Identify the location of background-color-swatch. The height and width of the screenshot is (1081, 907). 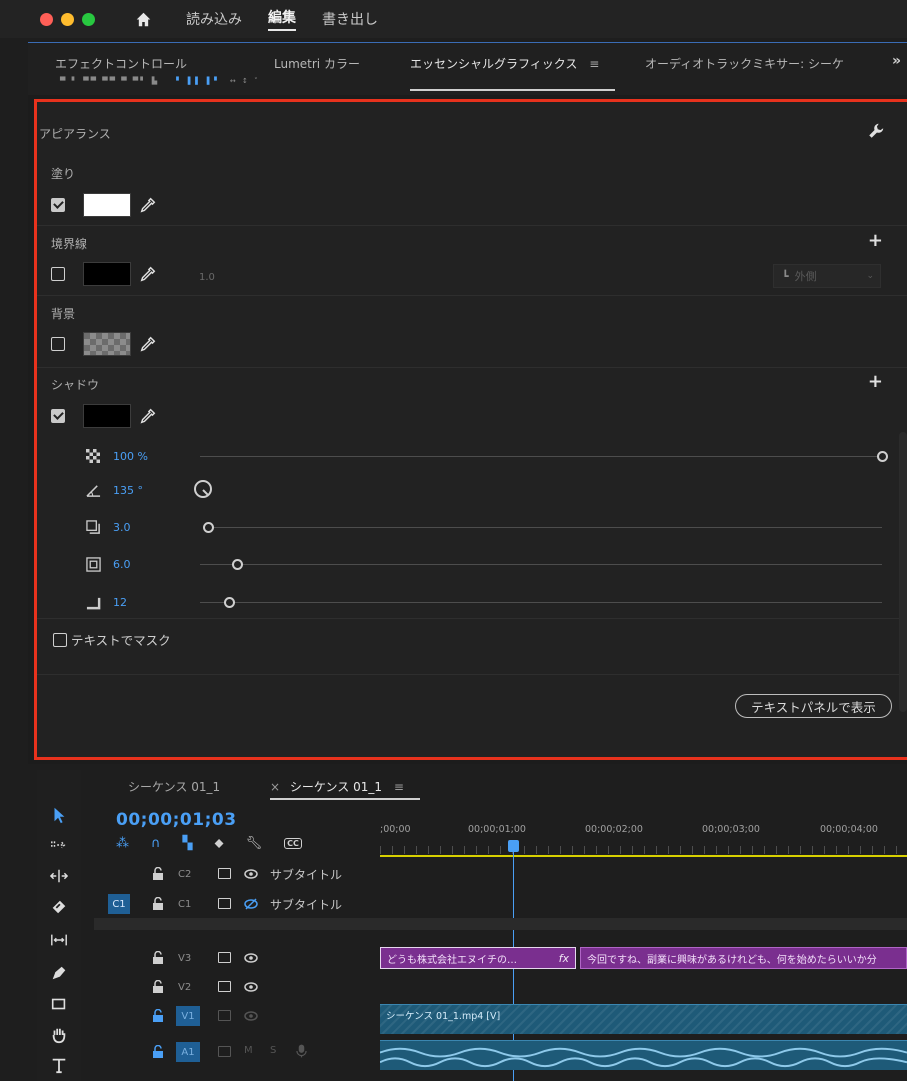
(107, 344).